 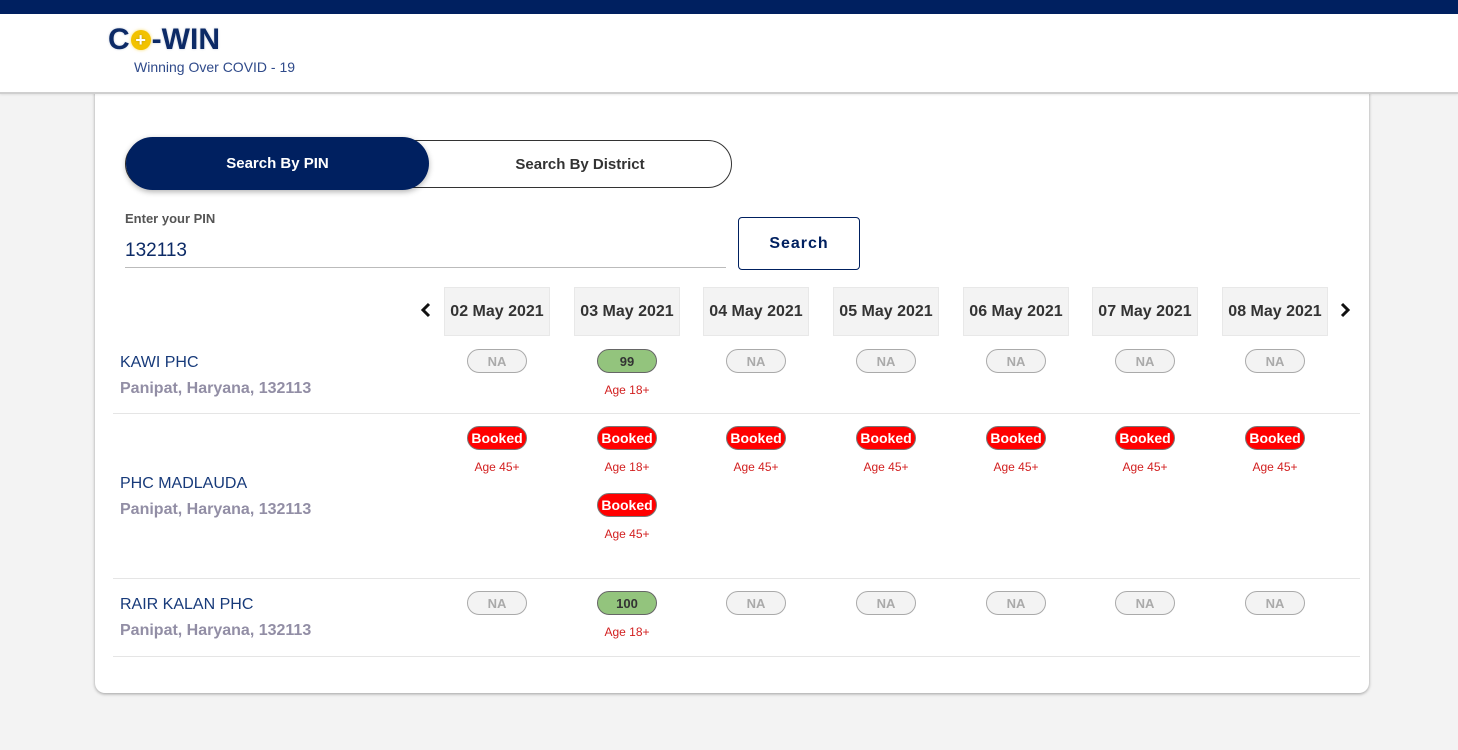 What do you see at coordinates (186, 605) in the screenshot?
I see `center-name: RAIR KALAN PHC` at bounding box center [186, 605].